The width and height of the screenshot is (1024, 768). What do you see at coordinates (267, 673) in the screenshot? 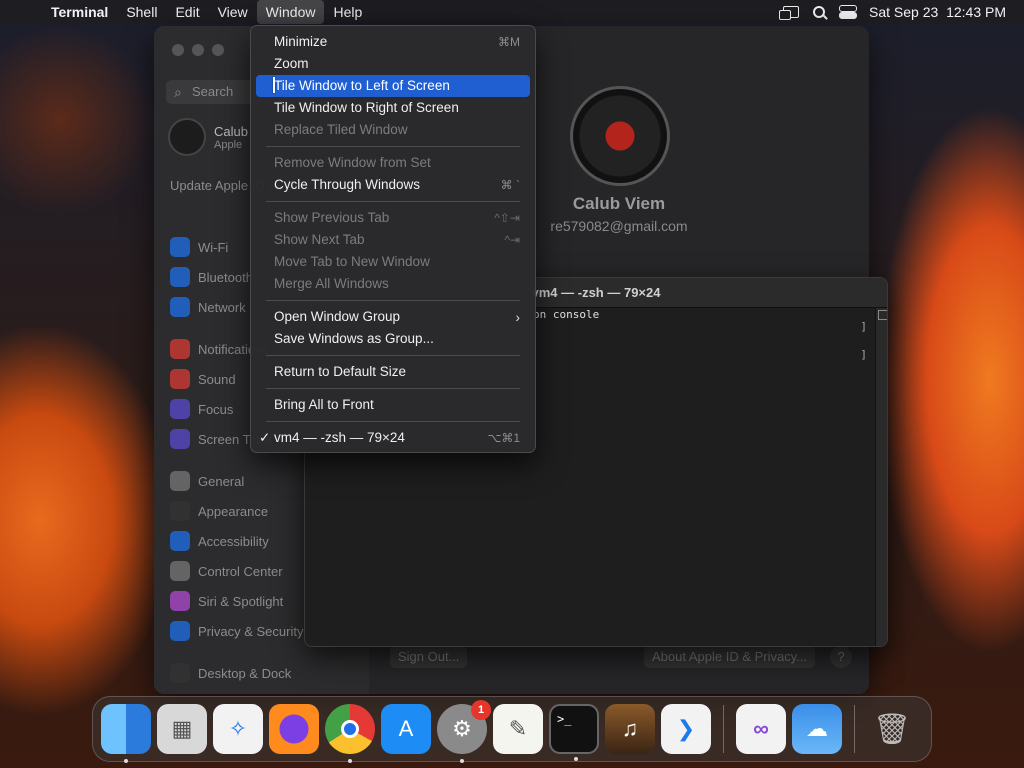
I see `sidebar-item-desktop-dock: Desktop & Dock` at bounding box center [267, 673].